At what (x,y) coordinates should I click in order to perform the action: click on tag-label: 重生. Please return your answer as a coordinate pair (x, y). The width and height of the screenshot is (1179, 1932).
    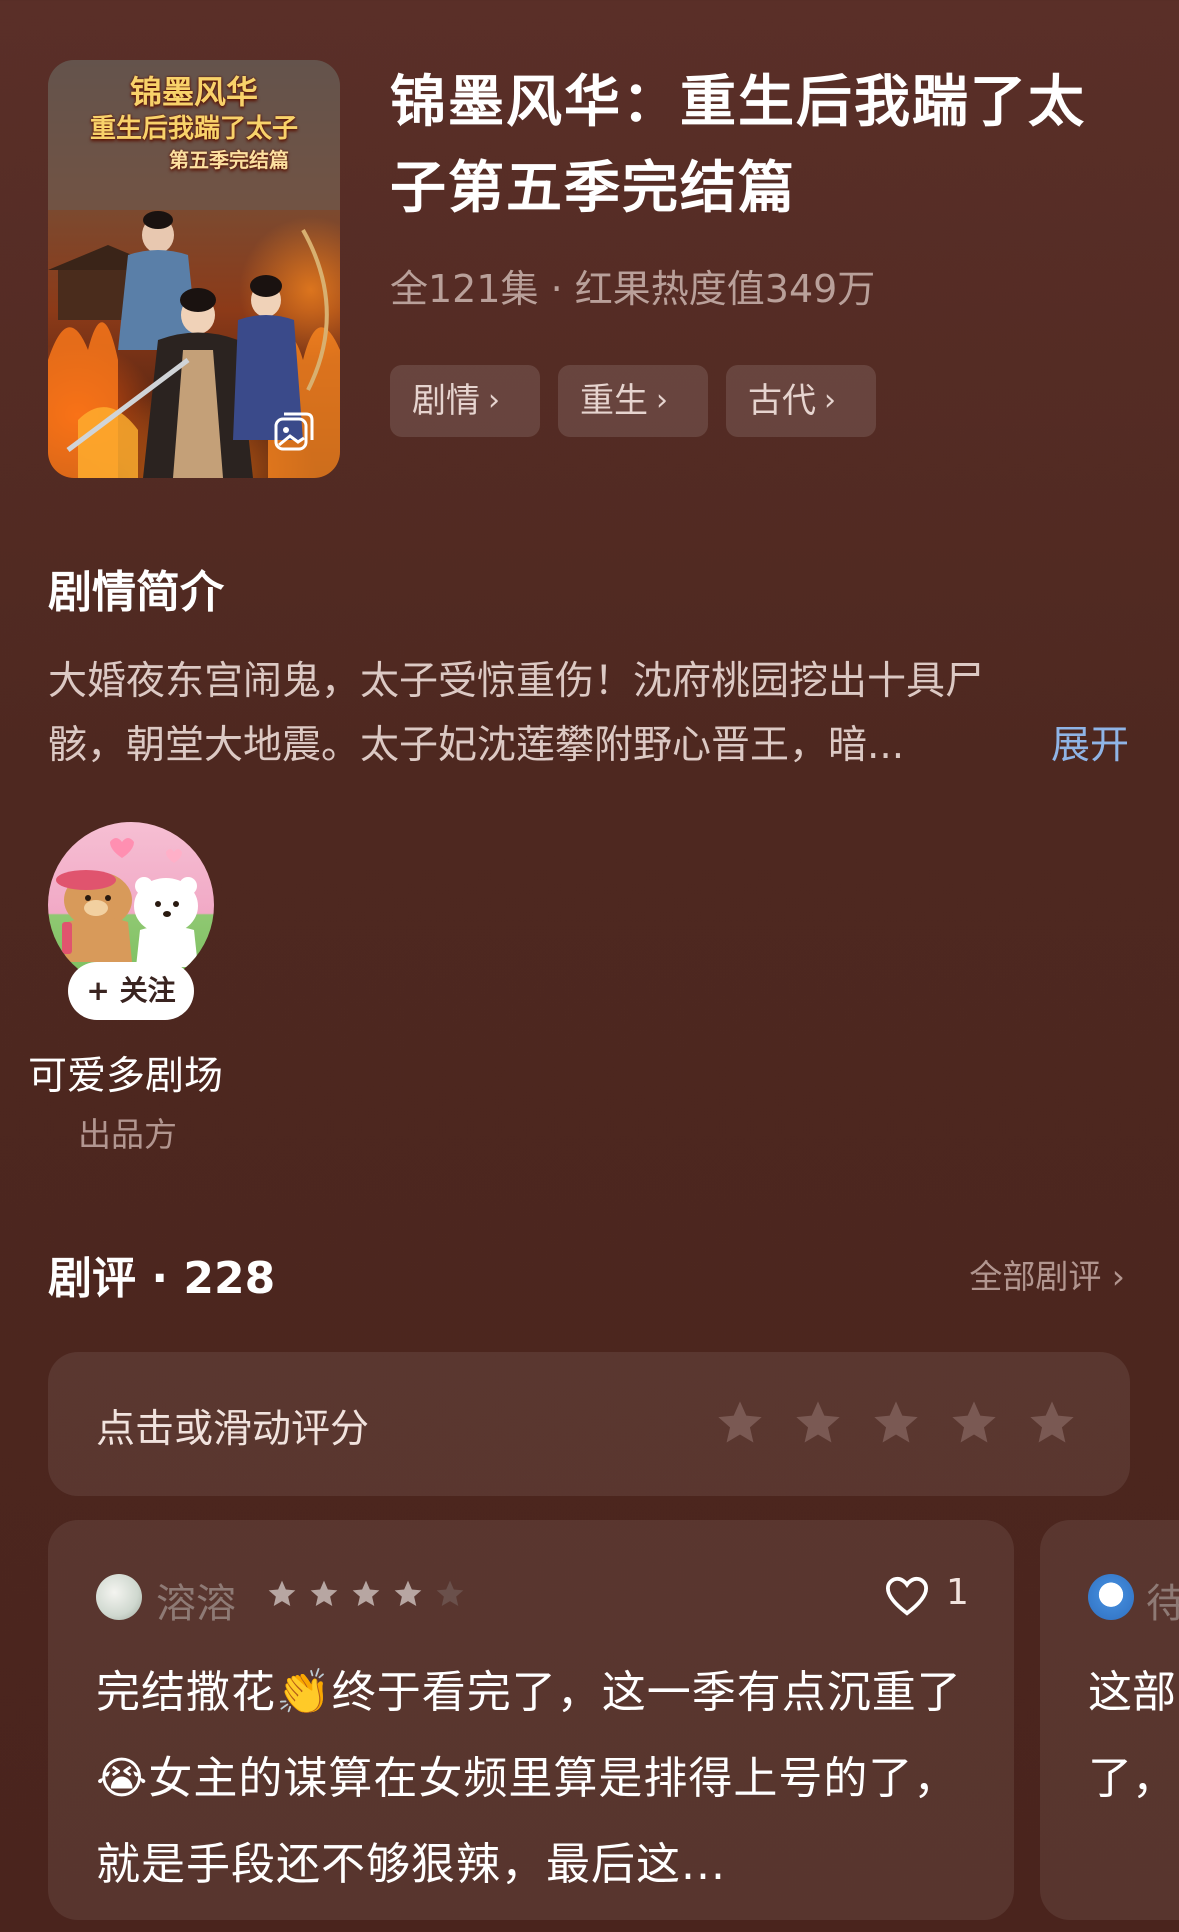
    Looking at the image, I should click on (614, 401).